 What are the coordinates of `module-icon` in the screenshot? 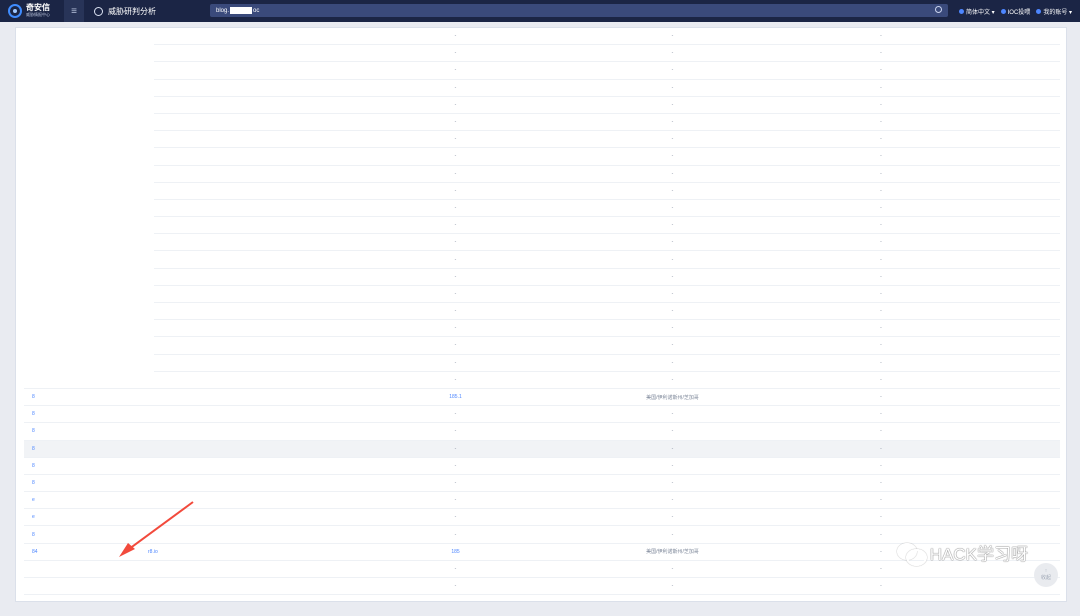 It's located at (98, 11).